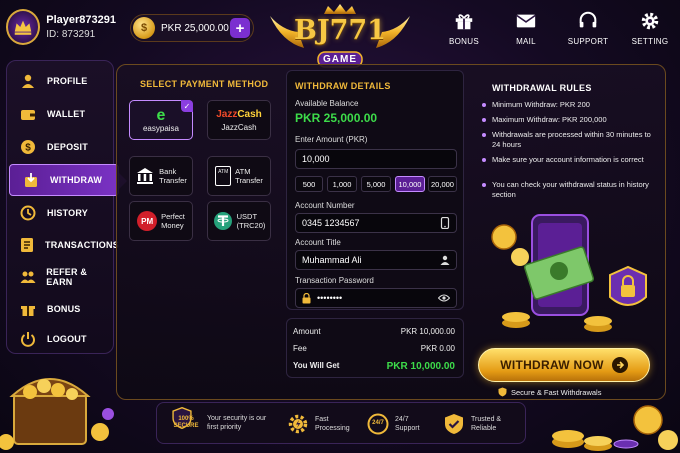 The image size is (680, 453). Describe the element at coordinates (309, 184) in the screenshot. I see `quick-amount-500: 500` at that location.